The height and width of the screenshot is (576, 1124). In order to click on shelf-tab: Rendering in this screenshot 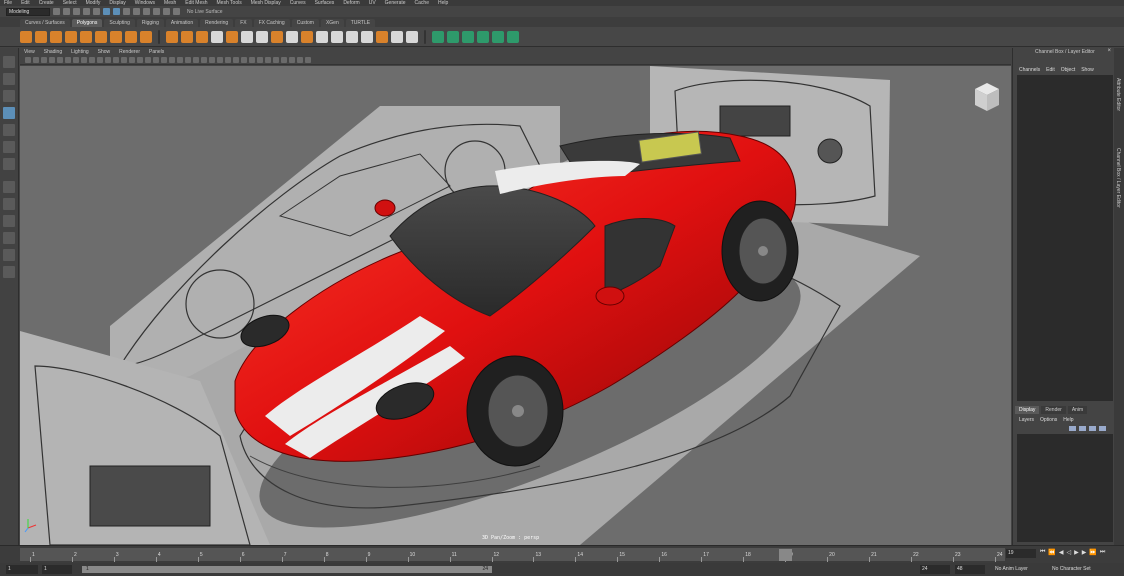, I will do `click(217, 23)`.